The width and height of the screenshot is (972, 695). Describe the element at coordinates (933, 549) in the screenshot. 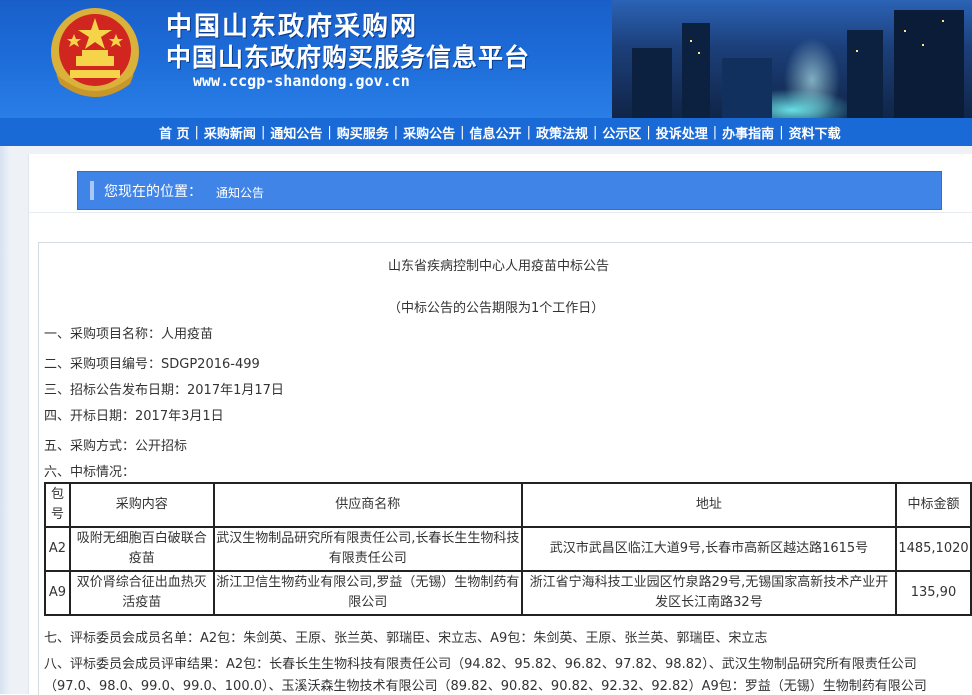

I see `table-cell-amount: 1485,1020` at that location.